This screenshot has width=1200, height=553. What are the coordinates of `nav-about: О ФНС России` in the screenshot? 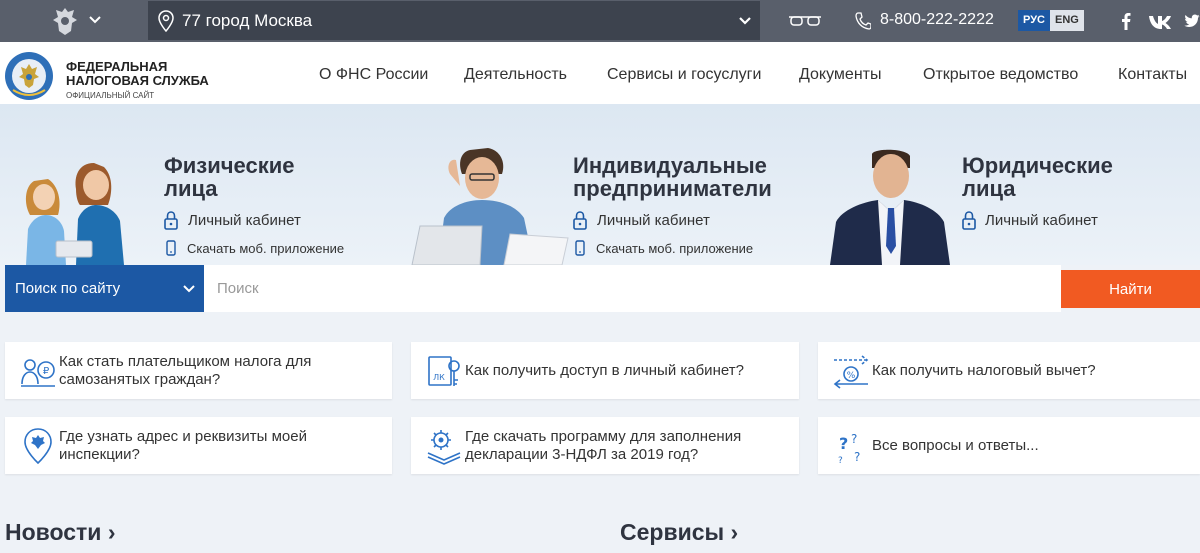 It's located at (373, 75).